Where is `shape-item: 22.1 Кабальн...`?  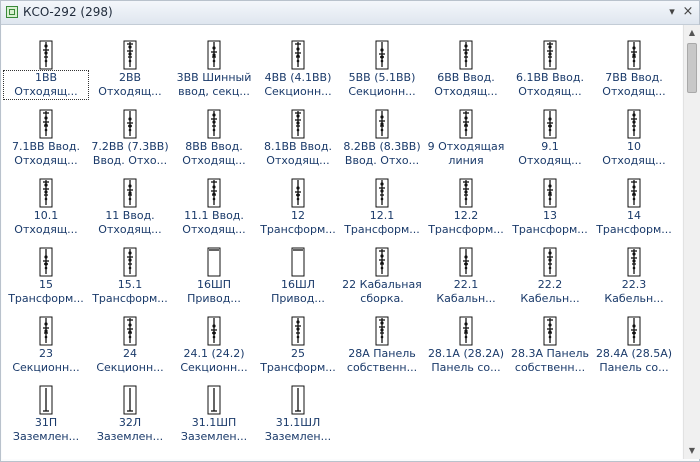
shape-item: 22.1 Кабальн... is located at coordinates (466, 274).